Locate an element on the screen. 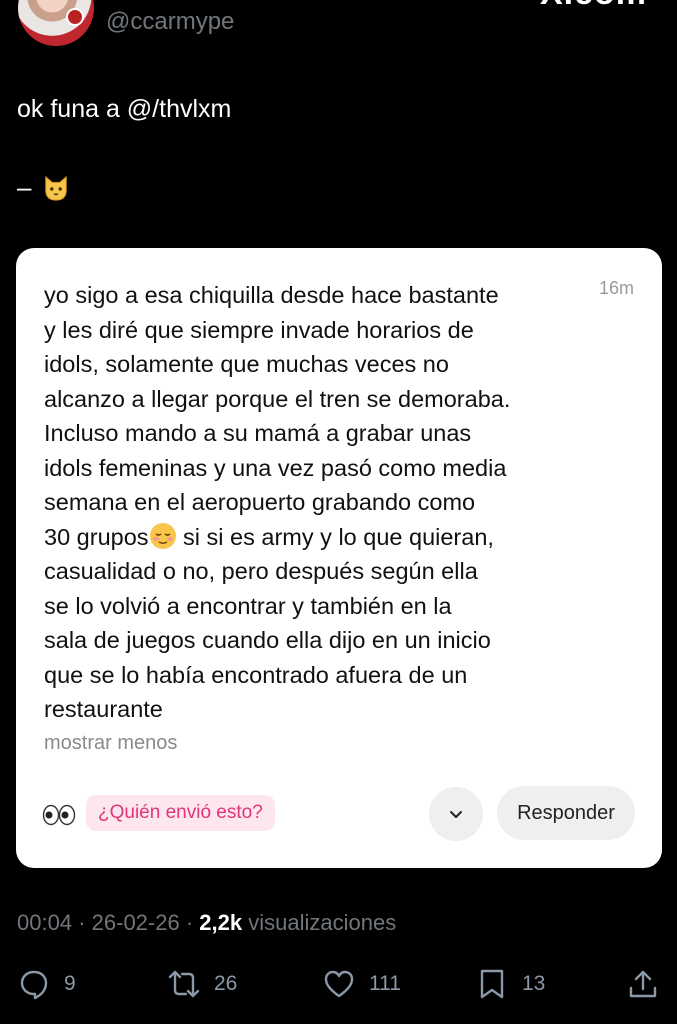 The image size is (677, 1024). bookmark-count: 13 is located at coordinates (534, 983).